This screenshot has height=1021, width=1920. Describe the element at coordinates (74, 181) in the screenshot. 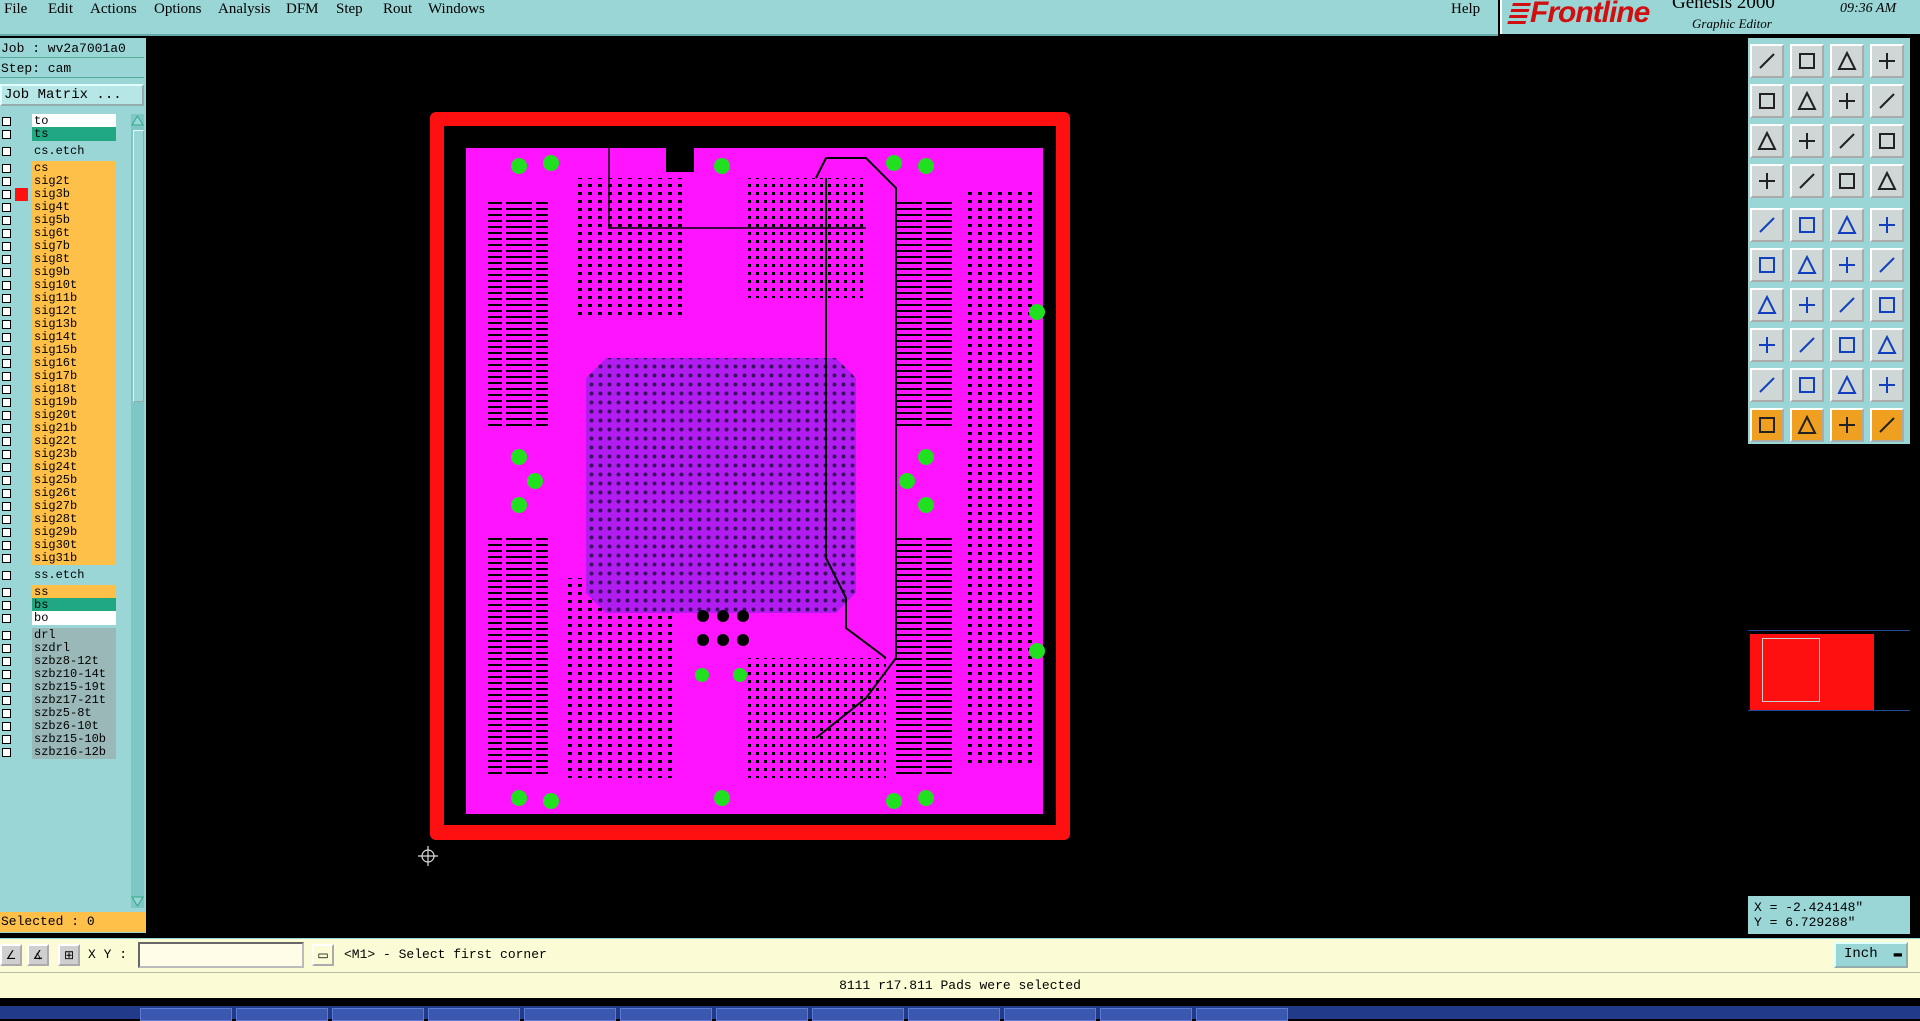

I see `layer-name: sig2t` at that location.